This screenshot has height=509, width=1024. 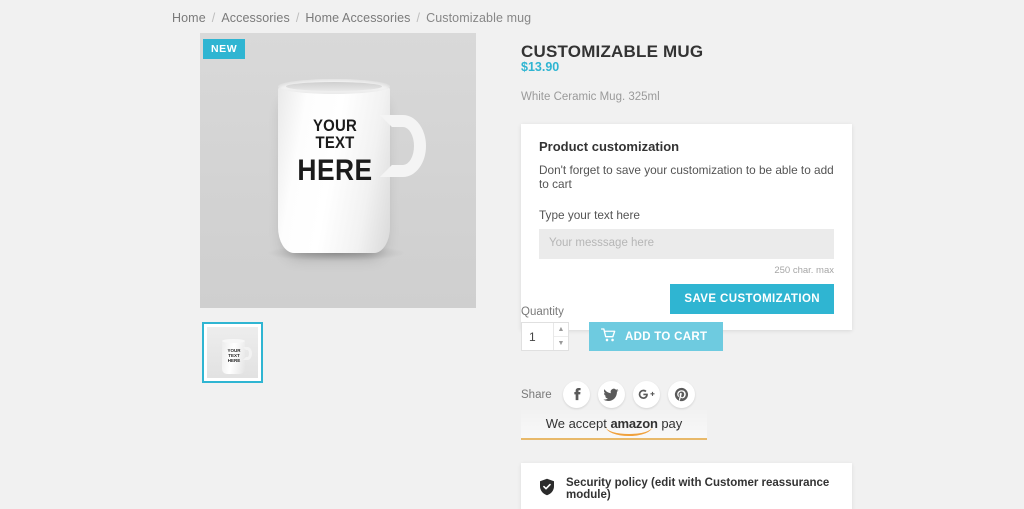 I want to click on quantity-increase-icon: ▲, so click(x=561, y=330).